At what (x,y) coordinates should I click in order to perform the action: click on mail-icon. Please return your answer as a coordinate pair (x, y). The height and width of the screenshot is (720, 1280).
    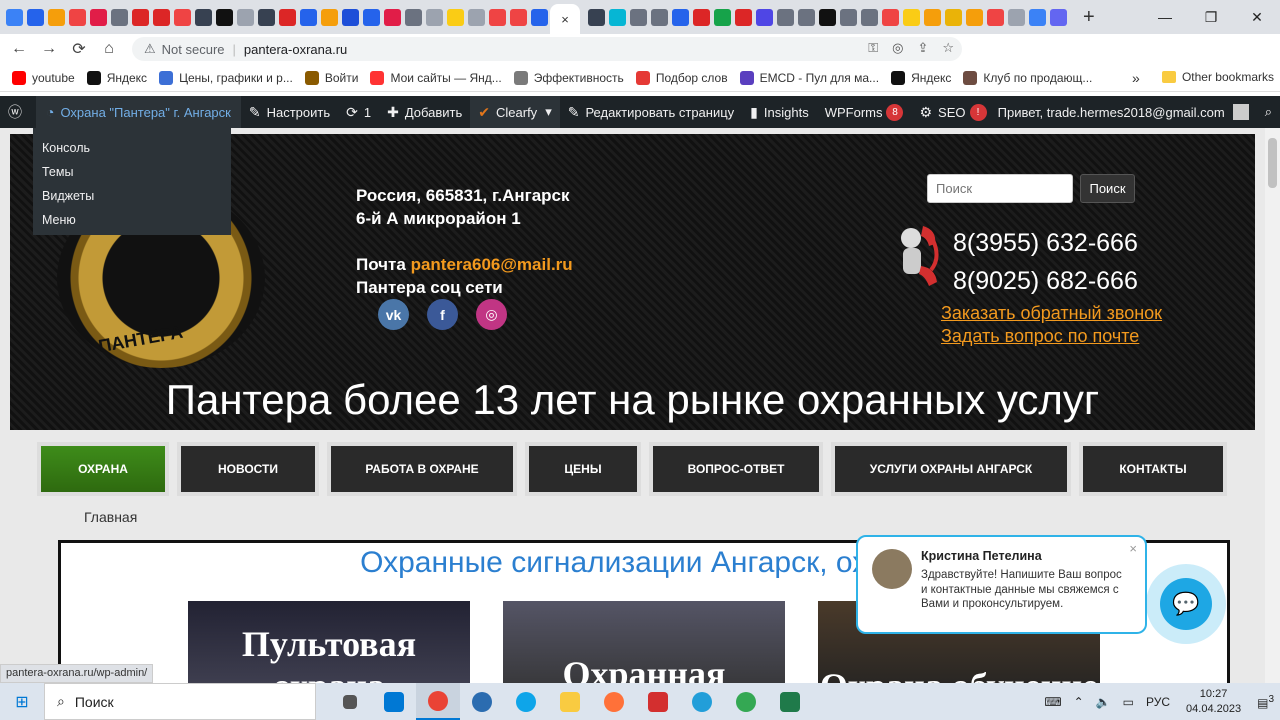
    Looking at the image, I should click on (394, 701).